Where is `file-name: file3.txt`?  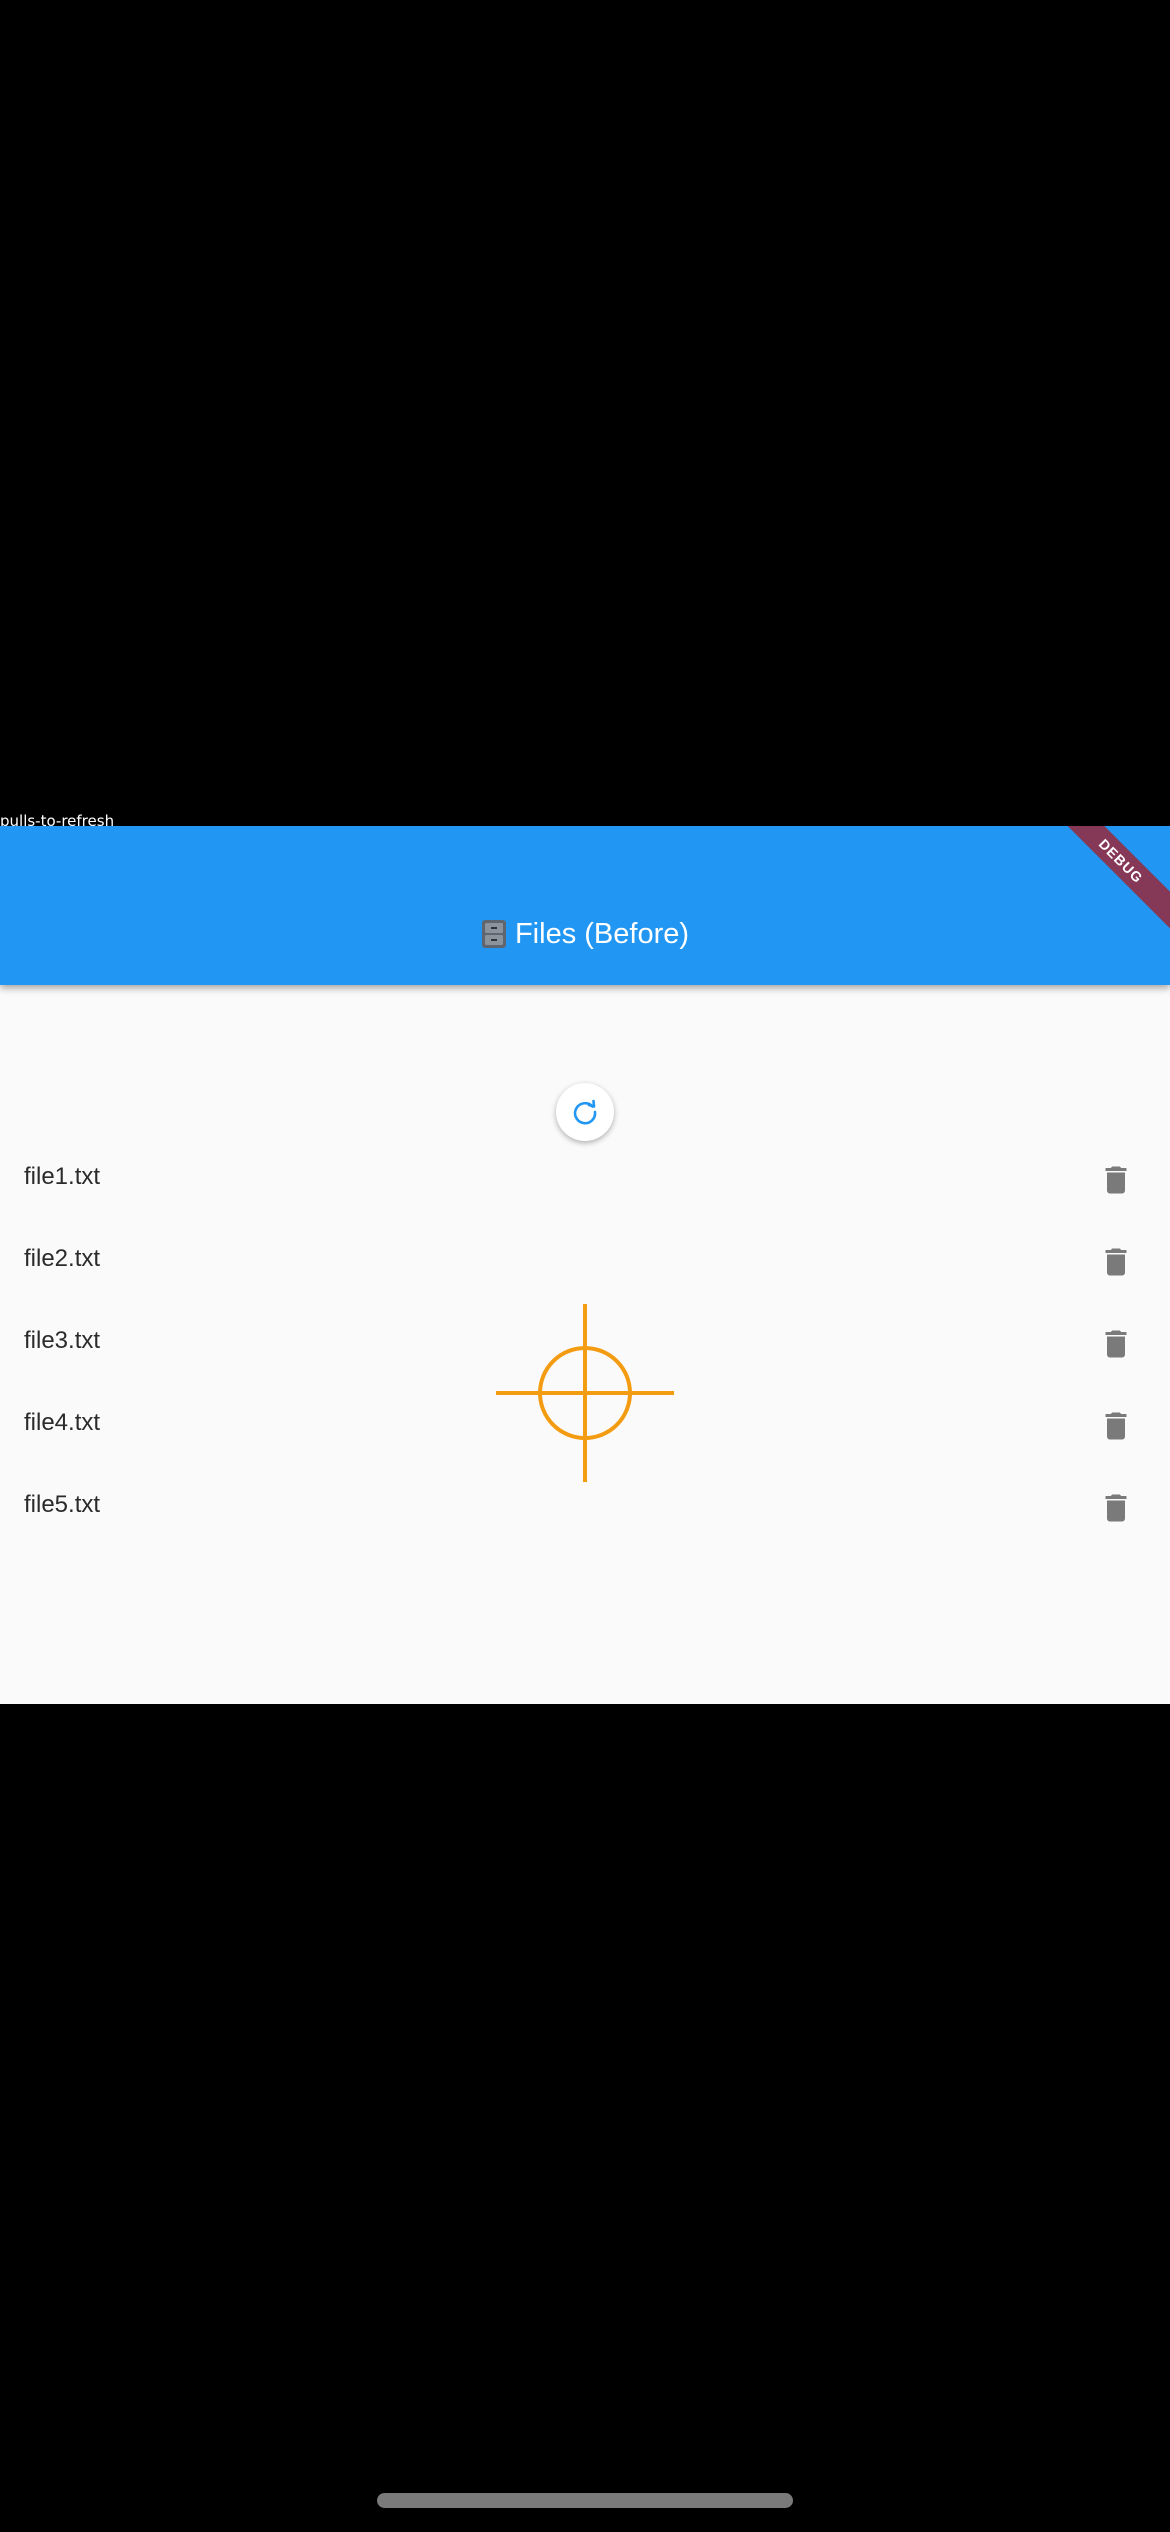 file-name: file3.txt is located at coordinates (62, 1340).